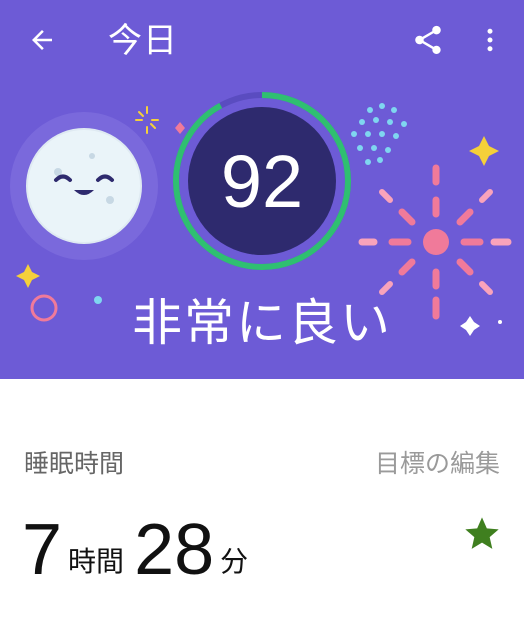  What do you see at coordinates (42, 550) in the screenshot?
I see `sleep-hours: 7` at bounding box center [42, 550].